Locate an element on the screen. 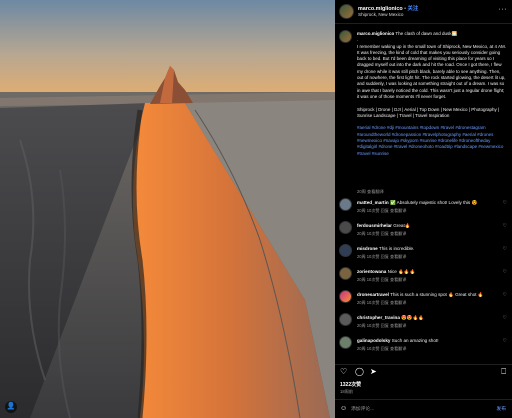  post-username-line: marco.miglionico • 关注 is located at coordinates (388, 8).